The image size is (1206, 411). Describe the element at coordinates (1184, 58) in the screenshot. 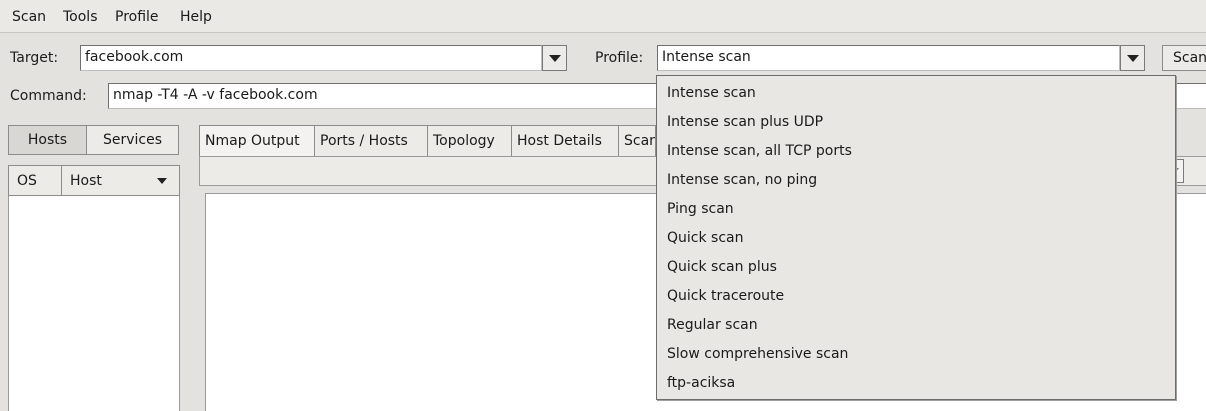

I see `scan-button: Scan` at that location.